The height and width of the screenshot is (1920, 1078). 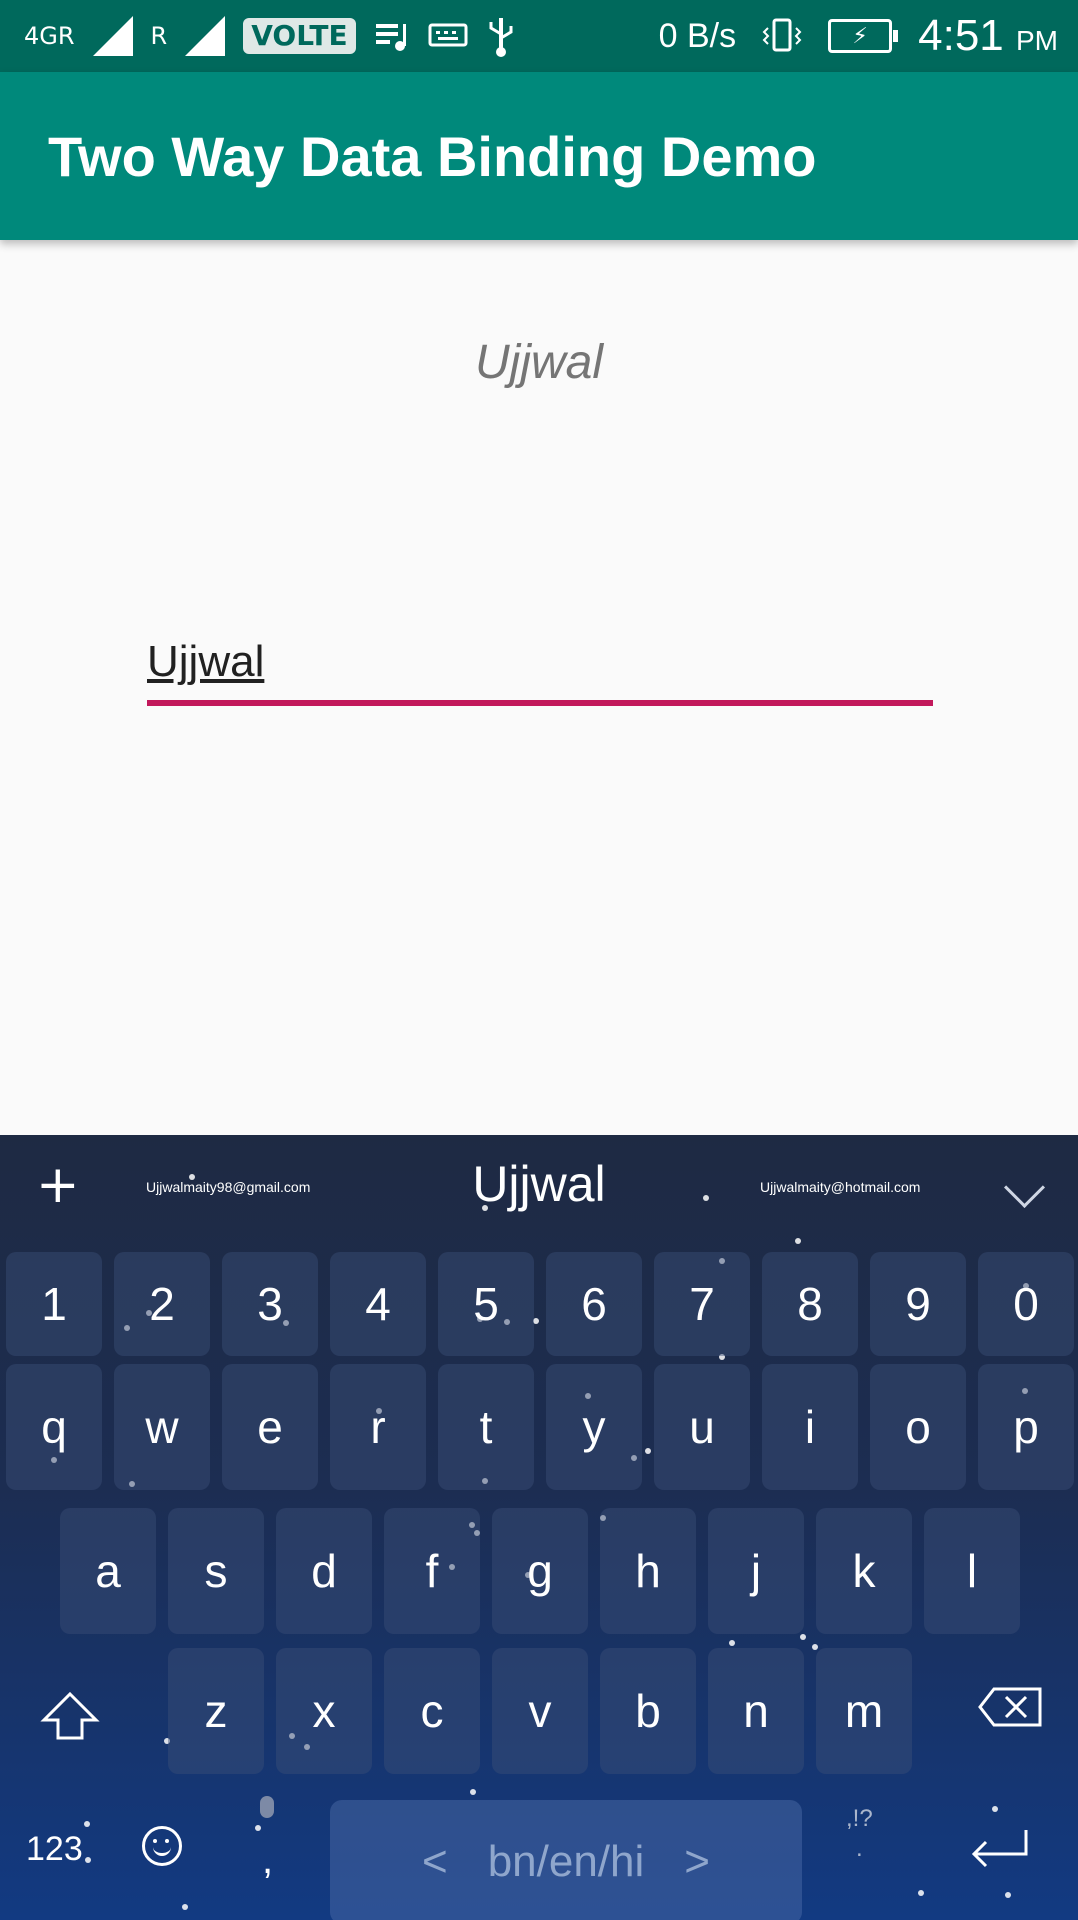 What do you see at coordinates (108, 1571) in the screenshot?
I see `key-a: a` at bounding box center [108, 1571].